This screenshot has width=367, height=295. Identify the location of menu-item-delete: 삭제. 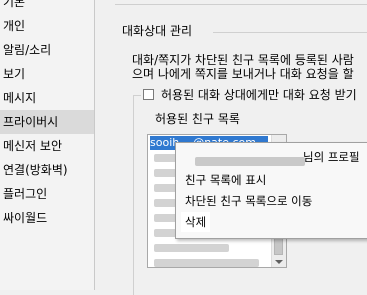
(196, 222).